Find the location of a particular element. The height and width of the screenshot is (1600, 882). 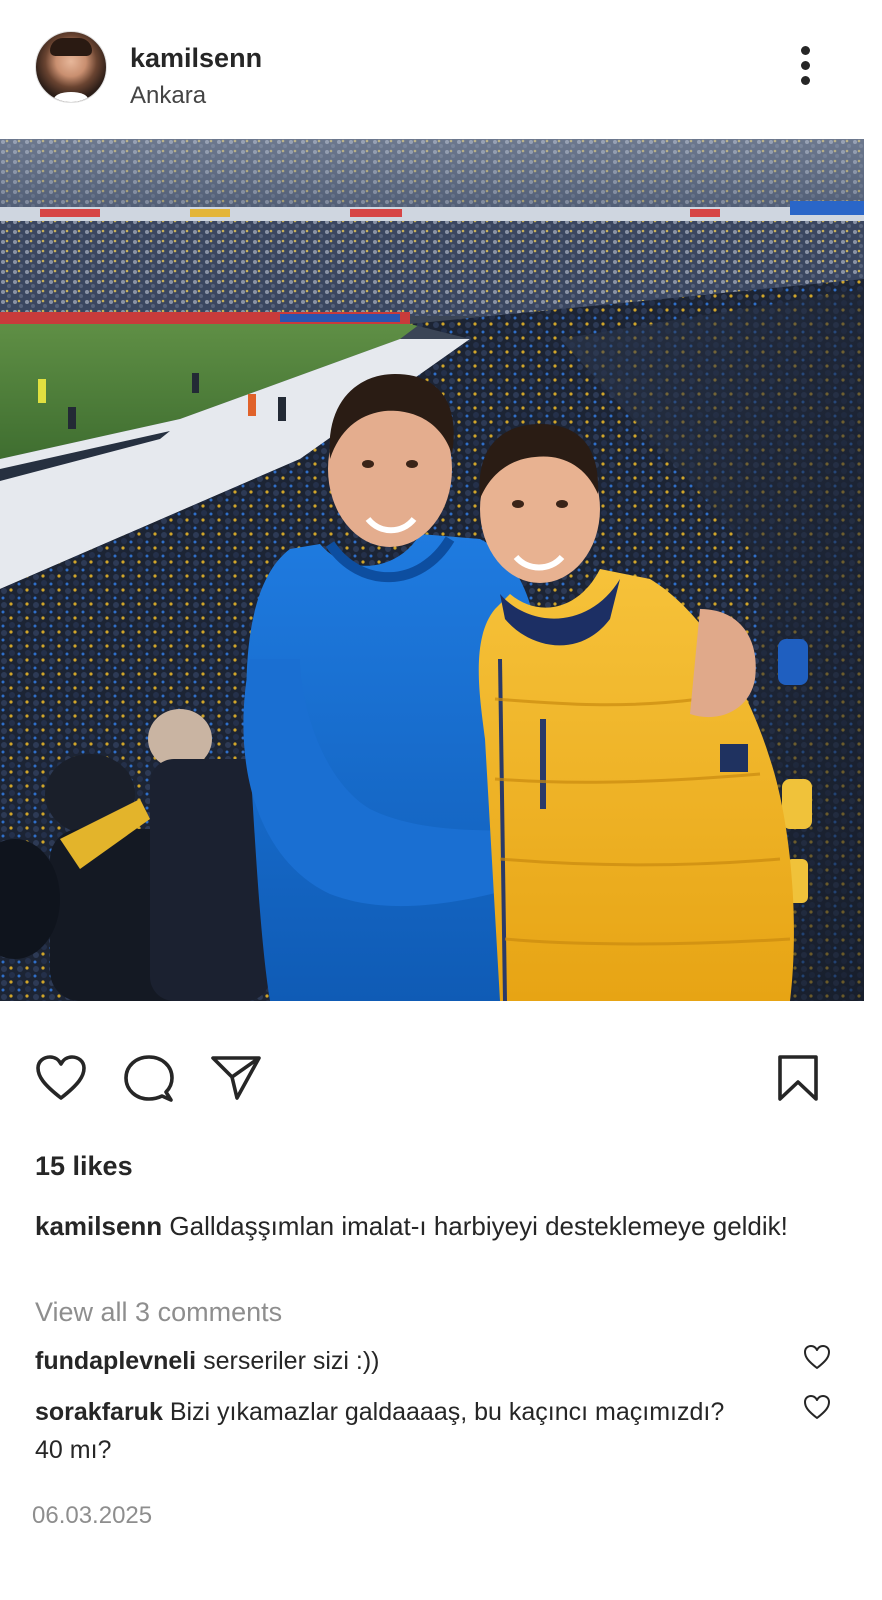

post-username: kamilsenn is located at coordinates (196, 58).